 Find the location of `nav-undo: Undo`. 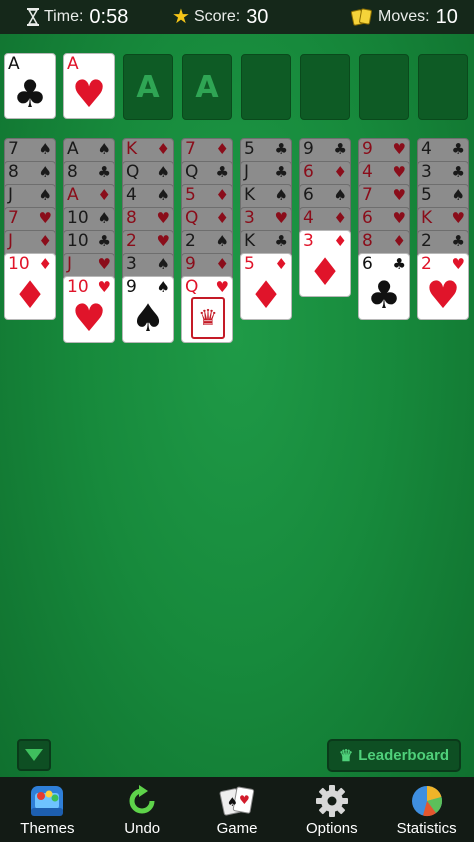

nav-undo: Undo is located at coordinates (142, 809).